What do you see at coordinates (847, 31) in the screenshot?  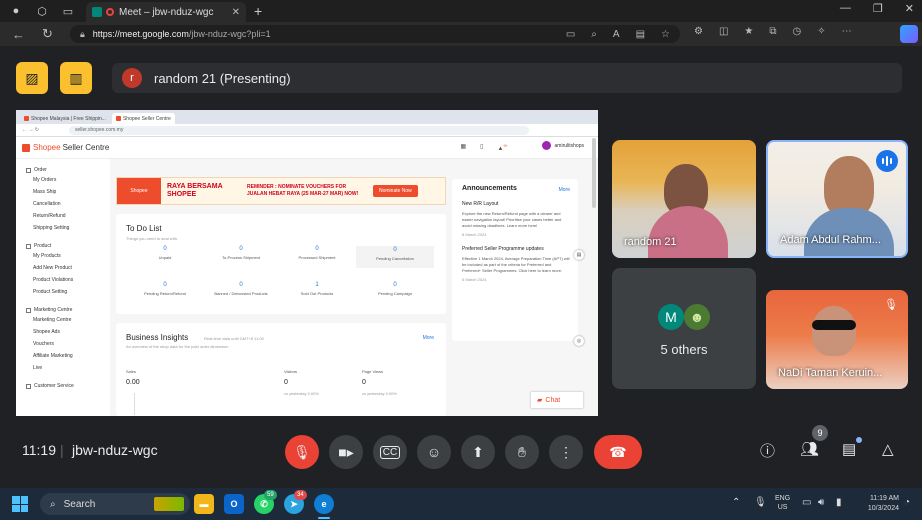 I see `more-menu-icon: ⋯` at bounding box center [847, 31].